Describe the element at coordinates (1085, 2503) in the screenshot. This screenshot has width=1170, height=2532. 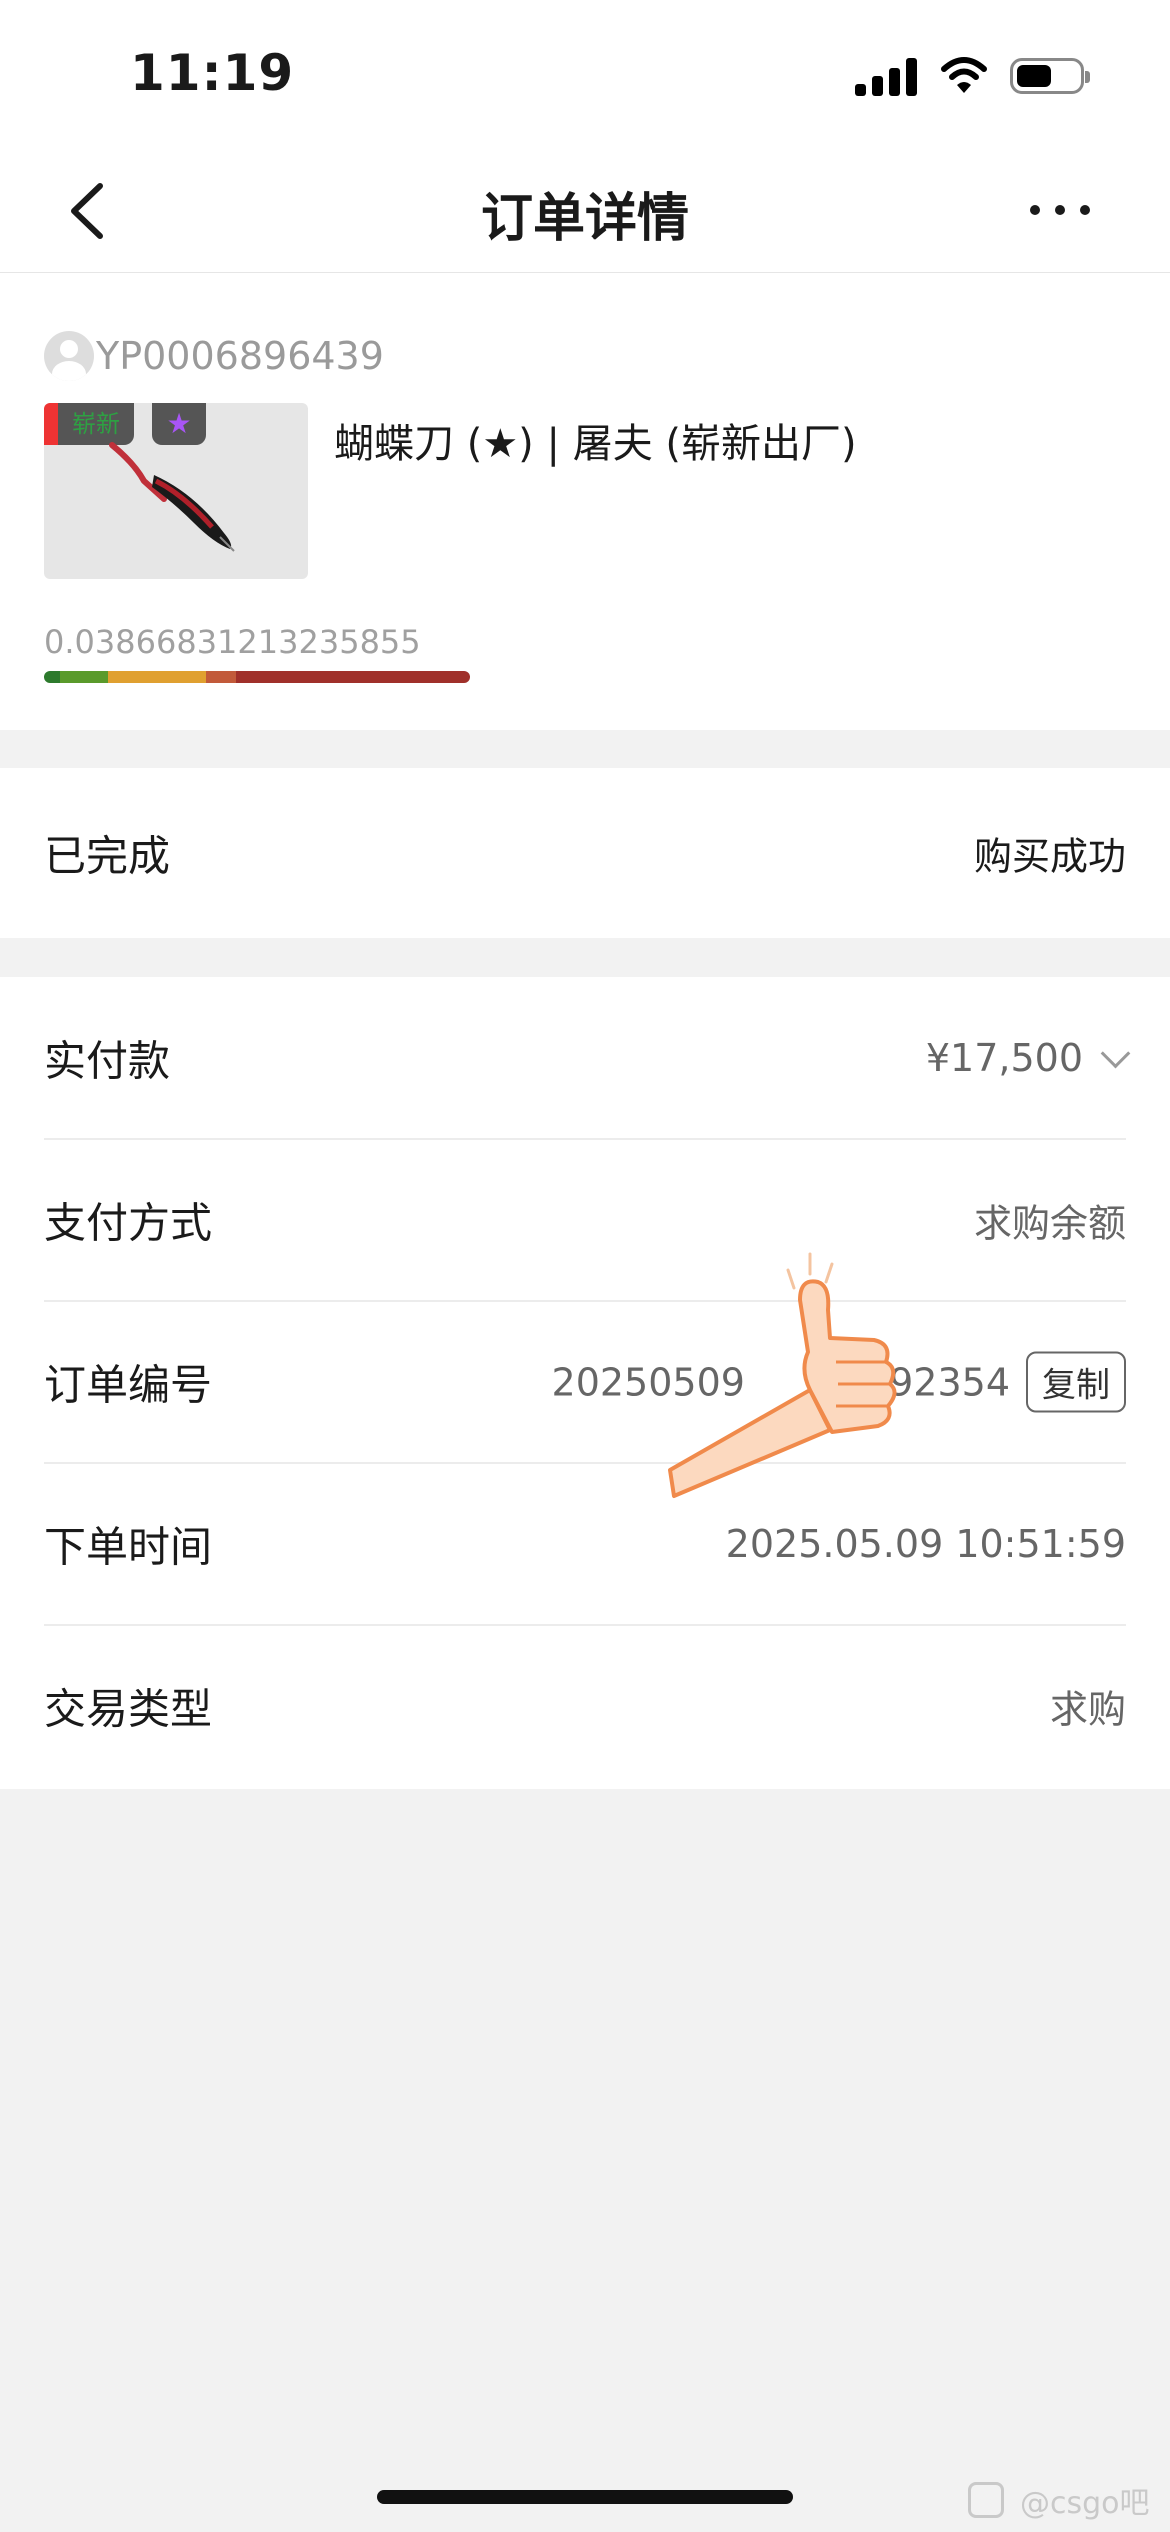
I see `watermark-text: @csgo吧` at that location.